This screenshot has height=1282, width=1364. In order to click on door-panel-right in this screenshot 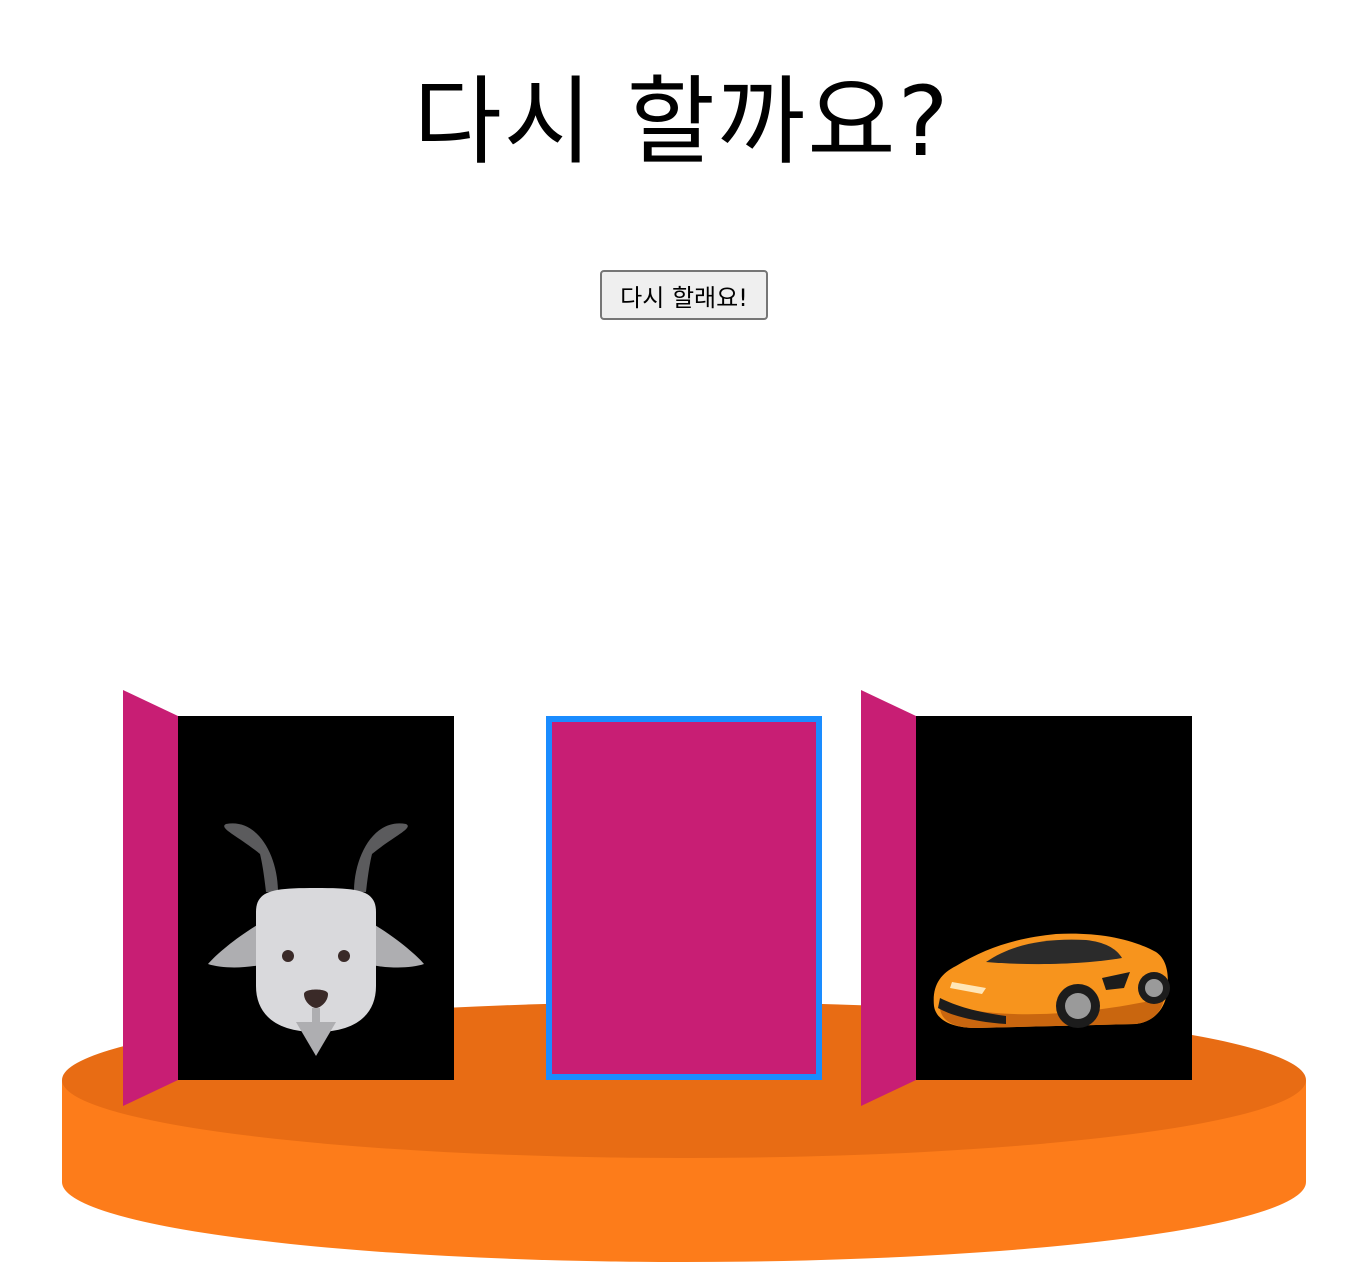, I will do `click(888, 898)`.